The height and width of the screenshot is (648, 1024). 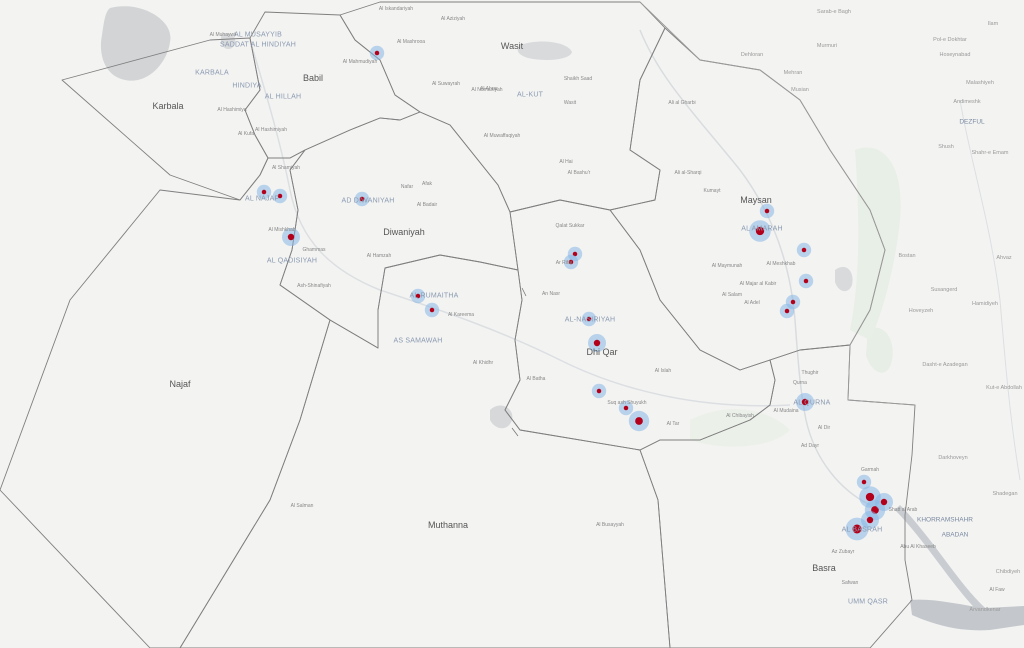 What do you see at coordinates (752, 55) in the screenshot?
I see `external-label: Dehloran` at bounding box center [752, 55].